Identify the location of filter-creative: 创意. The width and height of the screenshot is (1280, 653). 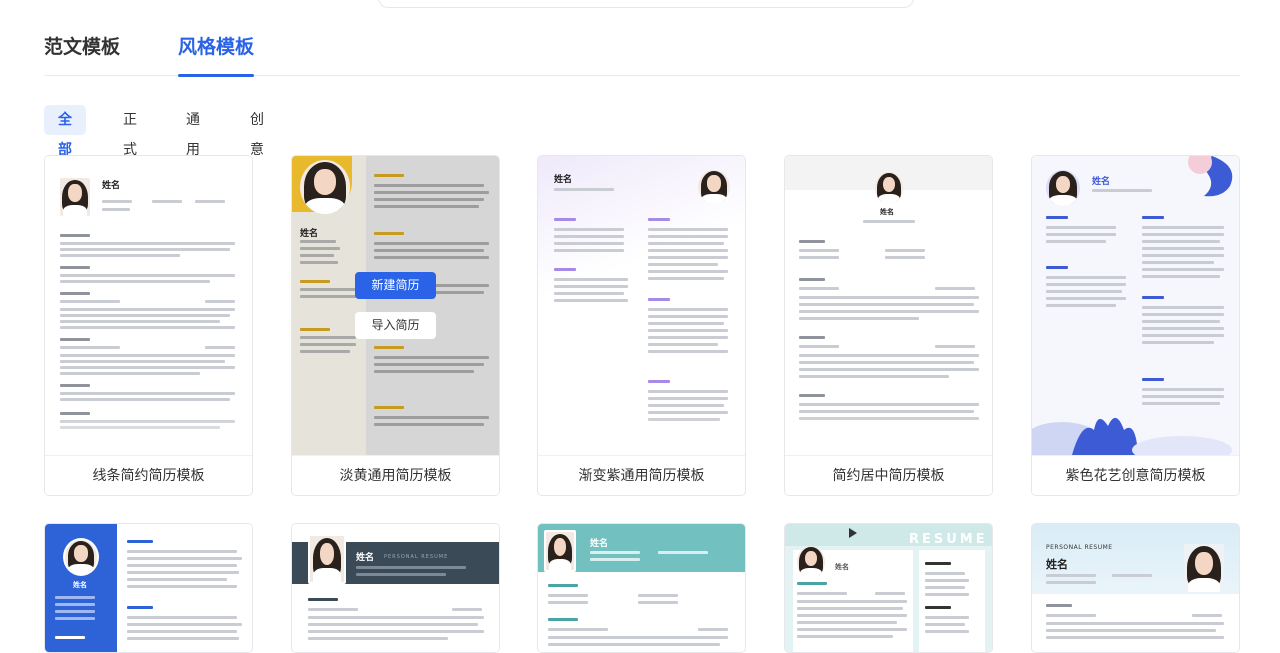
(257, 131).